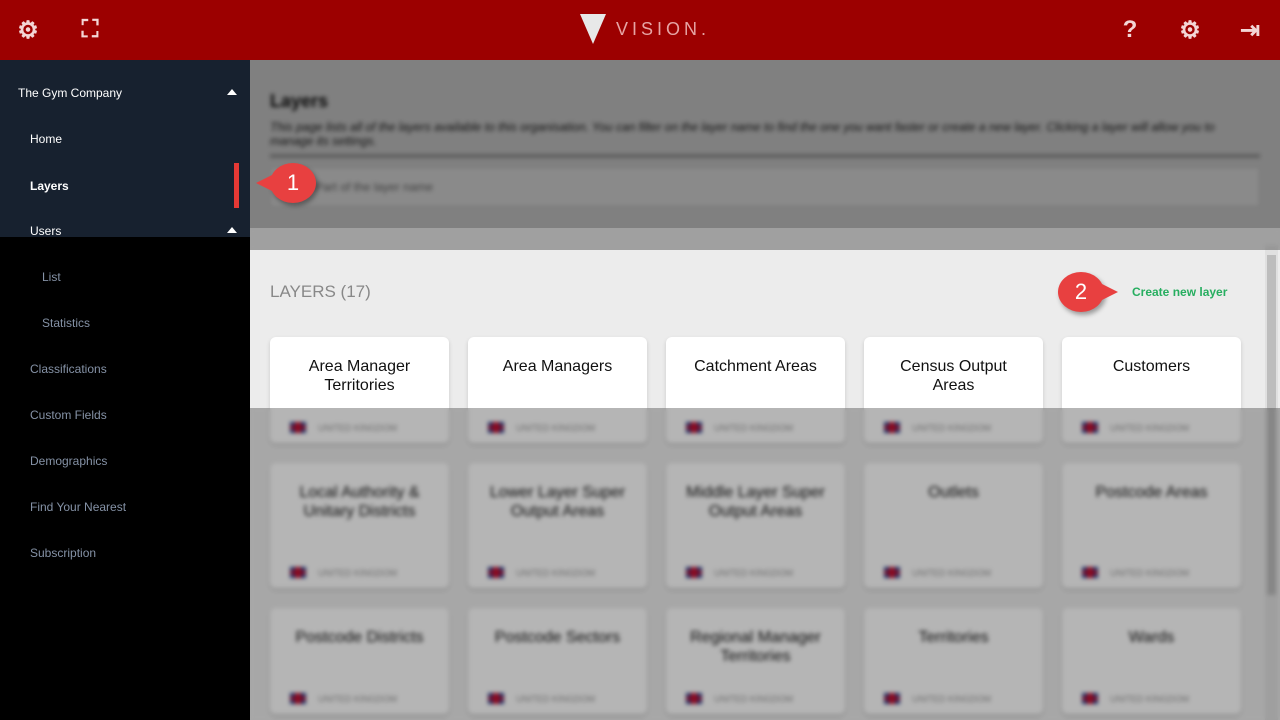 This screenshot has height=720, width=1280. What do you see at coordinates (68, 415) in the screenshot?
I see `sidebar-item-custom-fields: Custom Fields` at bounding box center [68, 415].